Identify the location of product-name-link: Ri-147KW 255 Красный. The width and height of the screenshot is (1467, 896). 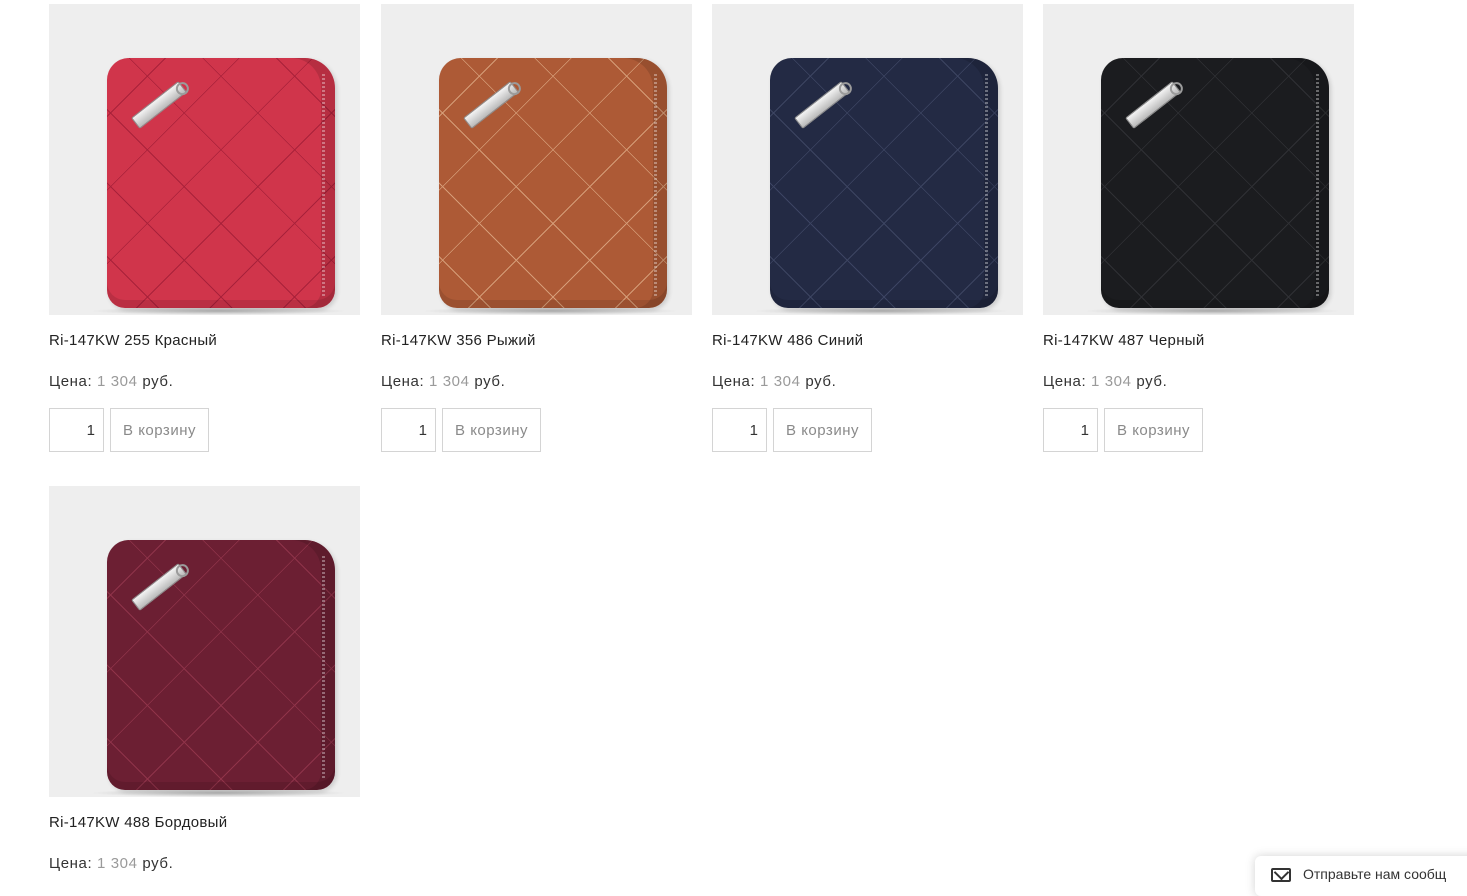
(204, 341).